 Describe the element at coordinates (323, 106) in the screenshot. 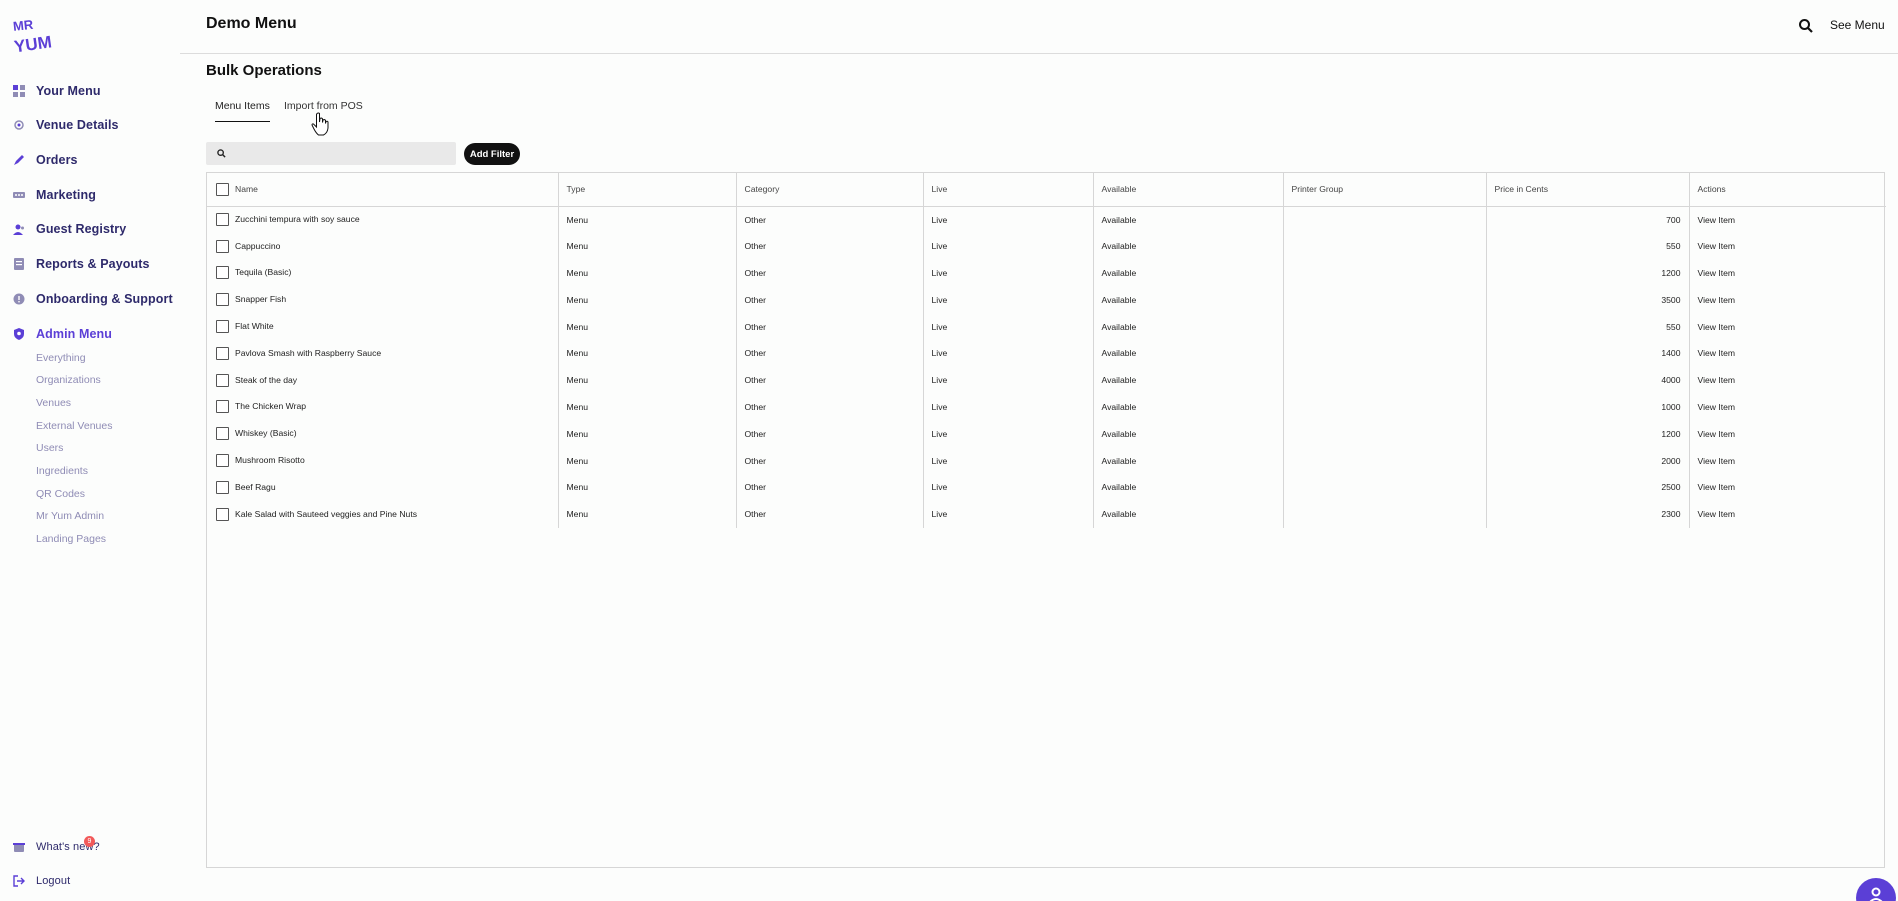

I see `tab-import-from-pos: Import from POS` at that location.